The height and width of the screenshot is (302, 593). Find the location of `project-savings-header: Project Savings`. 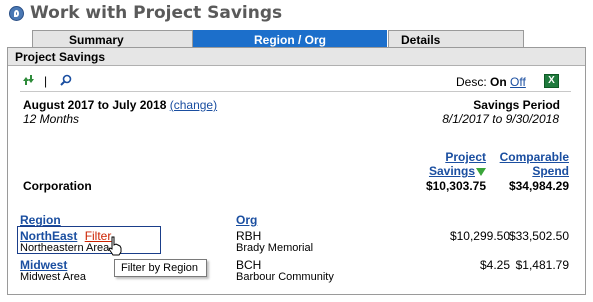

project-savings-header: Project Savings is located at coordinates (457, 164).